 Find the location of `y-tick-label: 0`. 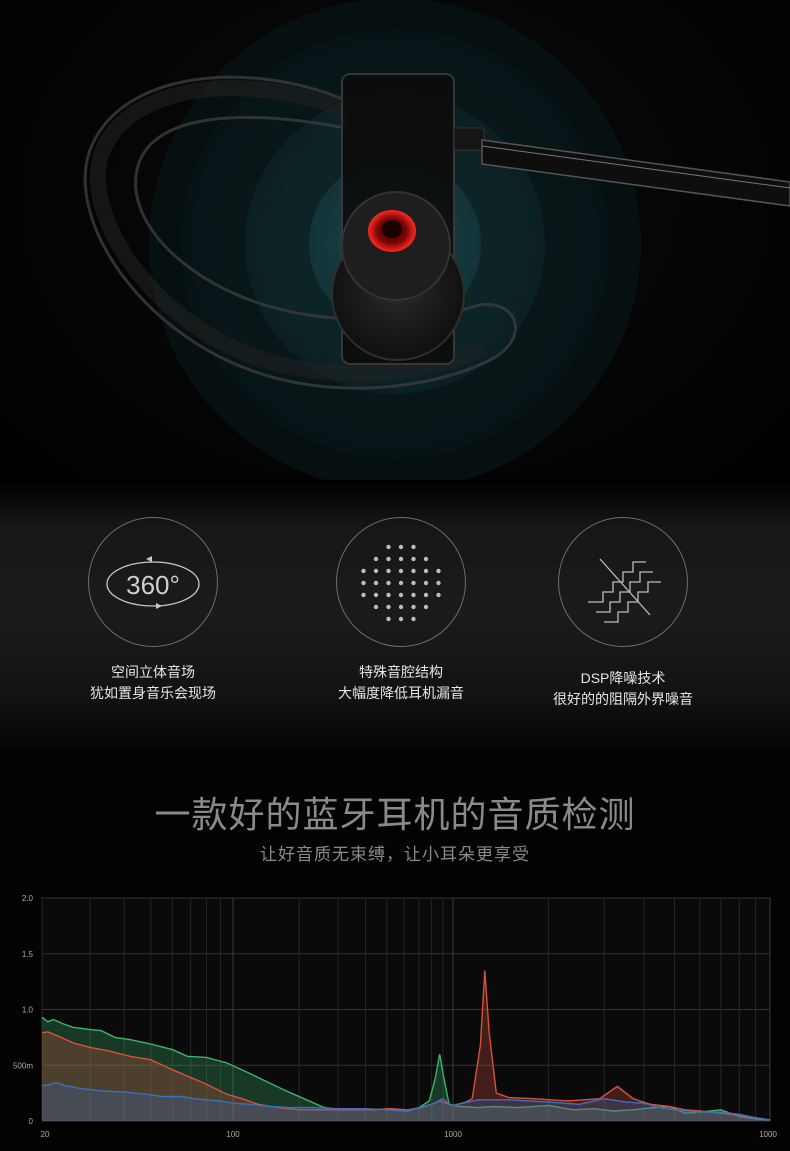

y-tick-label: 0 is located at coordinates (31, 1121).